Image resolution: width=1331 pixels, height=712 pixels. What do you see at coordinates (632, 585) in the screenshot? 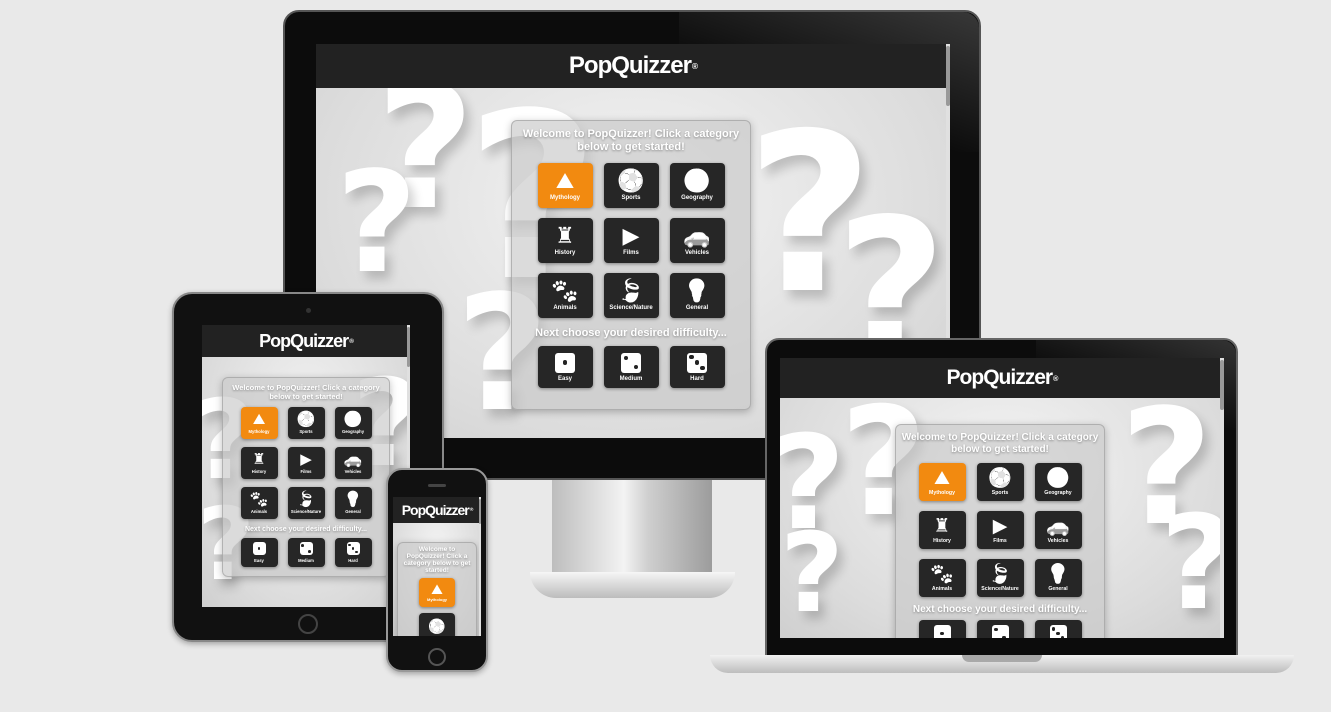
I see `monitor-stand-base` at bounding box center [632, 585].